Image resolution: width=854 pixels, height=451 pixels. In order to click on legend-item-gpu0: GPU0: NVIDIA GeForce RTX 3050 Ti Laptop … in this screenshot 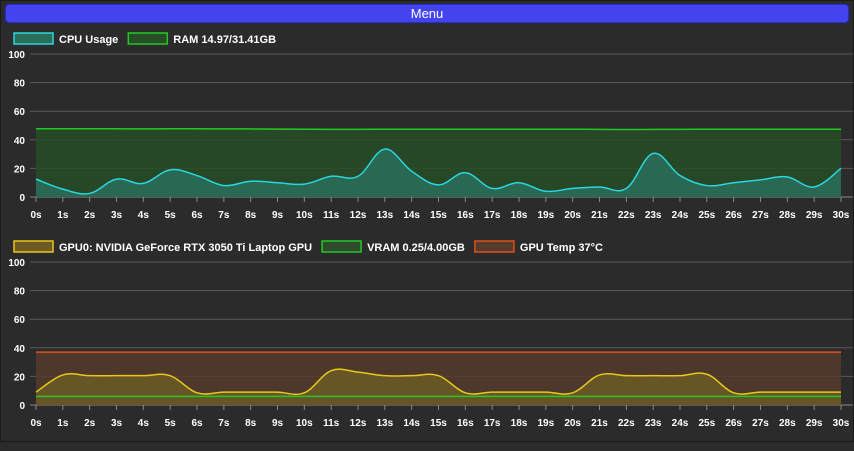, I will do `click(162, 247)`.